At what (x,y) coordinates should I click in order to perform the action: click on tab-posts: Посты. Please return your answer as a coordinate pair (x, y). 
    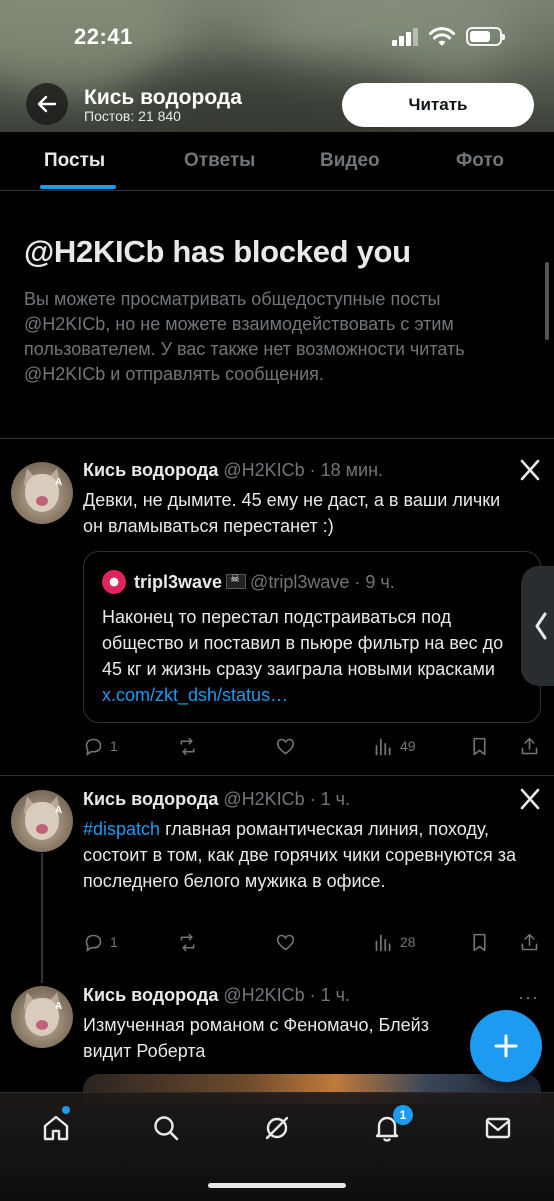
    Looking at the image, I should click on (74, 161).